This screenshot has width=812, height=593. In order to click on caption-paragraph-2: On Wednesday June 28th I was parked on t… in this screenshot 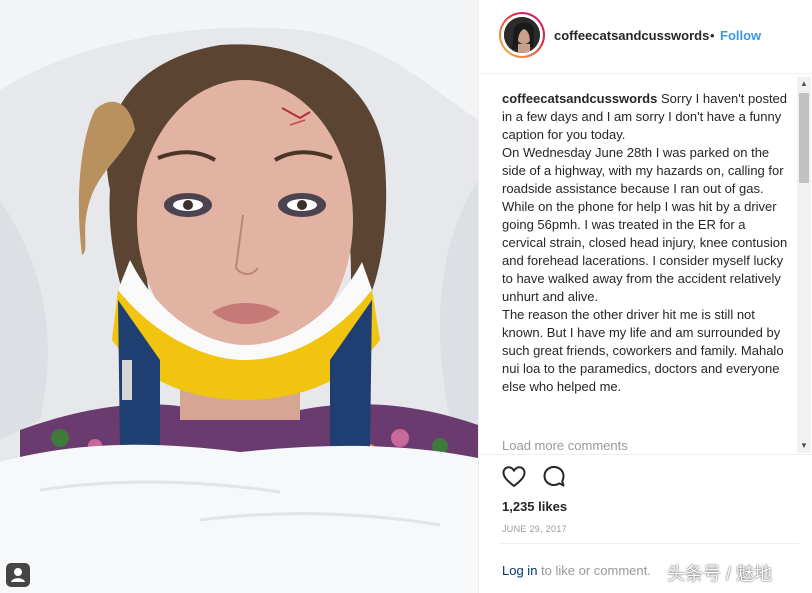, I will do `click(645, 224)`.